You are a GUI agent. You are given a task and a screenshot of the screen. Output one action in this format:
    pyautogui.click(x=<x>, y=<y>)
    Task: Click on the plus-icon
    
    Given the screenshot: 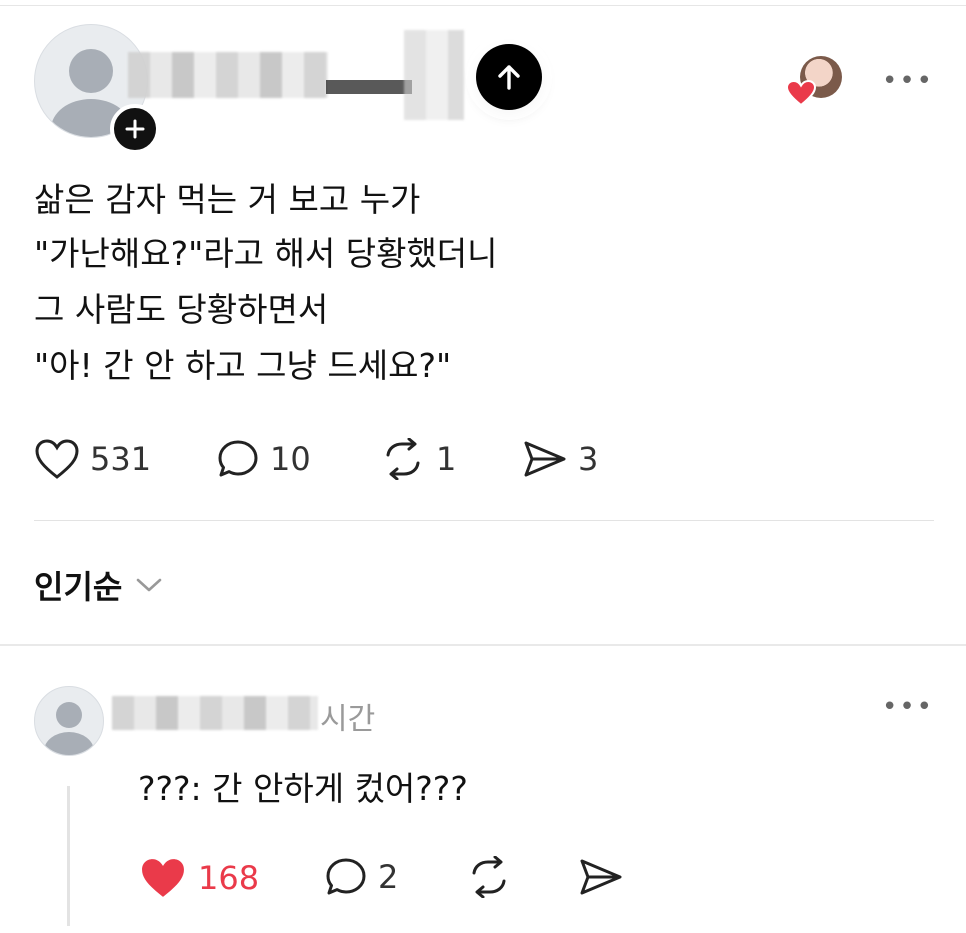 What is the action you would take?
    pyautogui.click(x=135, y=129)
    